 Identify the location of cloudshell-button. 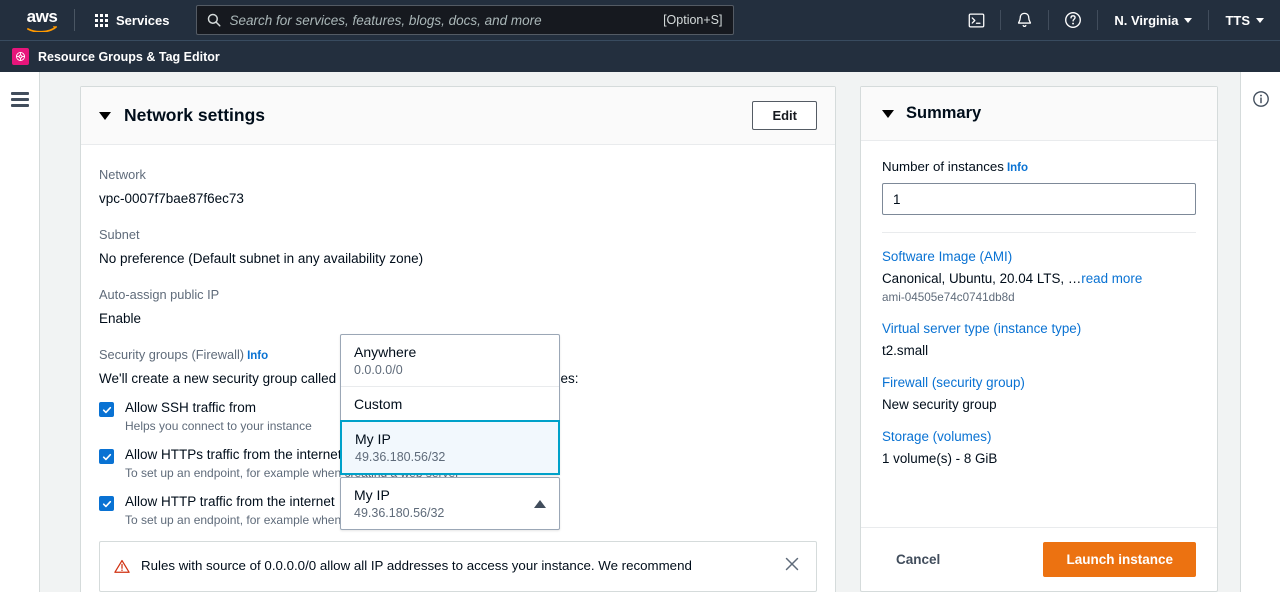
(976, 20).